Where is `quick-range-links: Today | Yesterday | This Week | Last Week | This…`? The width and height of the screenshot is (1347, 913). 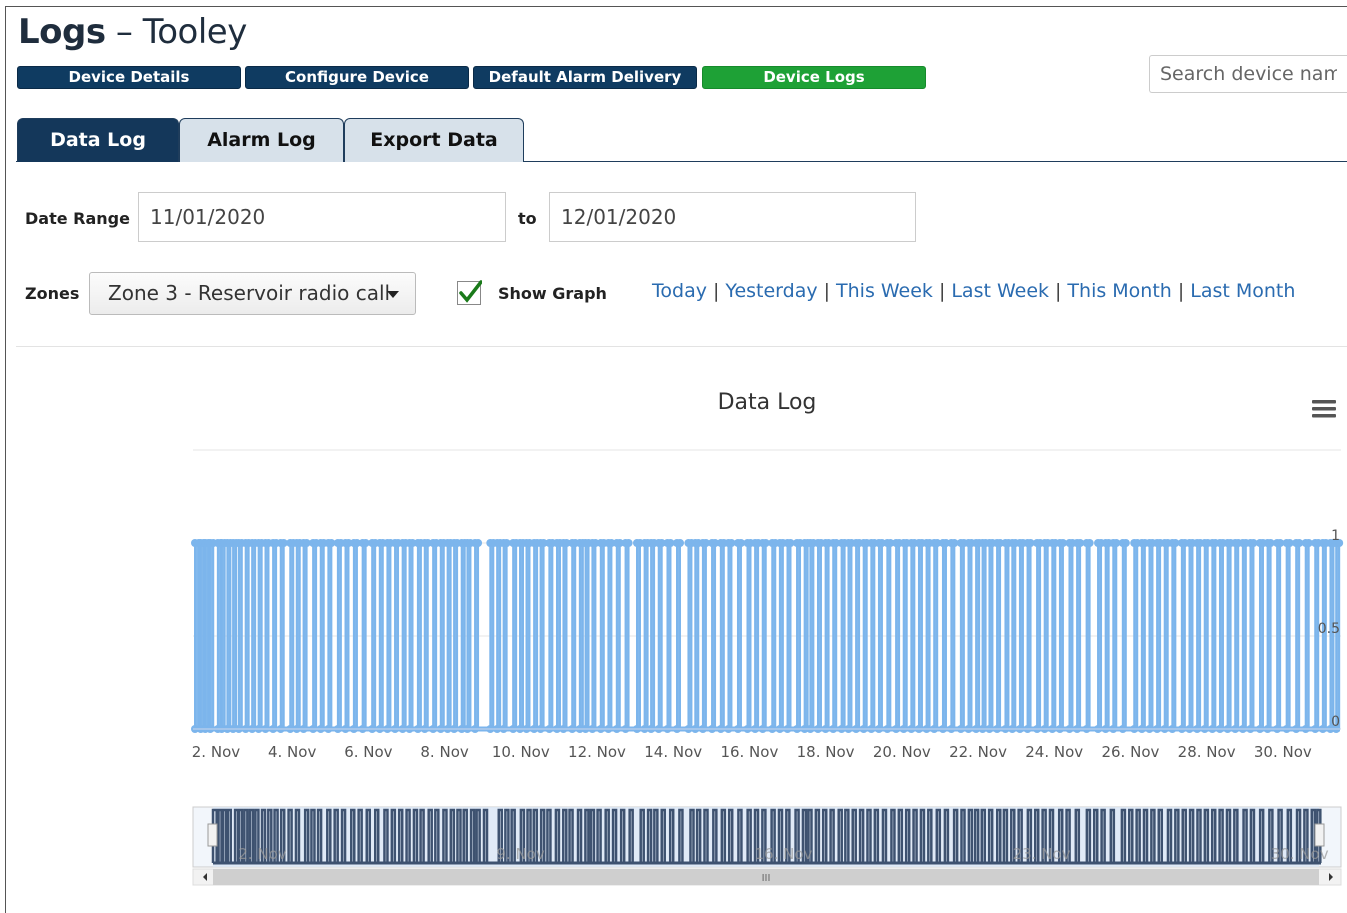
quick-range-links: Today | Yesterday | This Week | Last Week | This… is located at coordinates (973, 291).